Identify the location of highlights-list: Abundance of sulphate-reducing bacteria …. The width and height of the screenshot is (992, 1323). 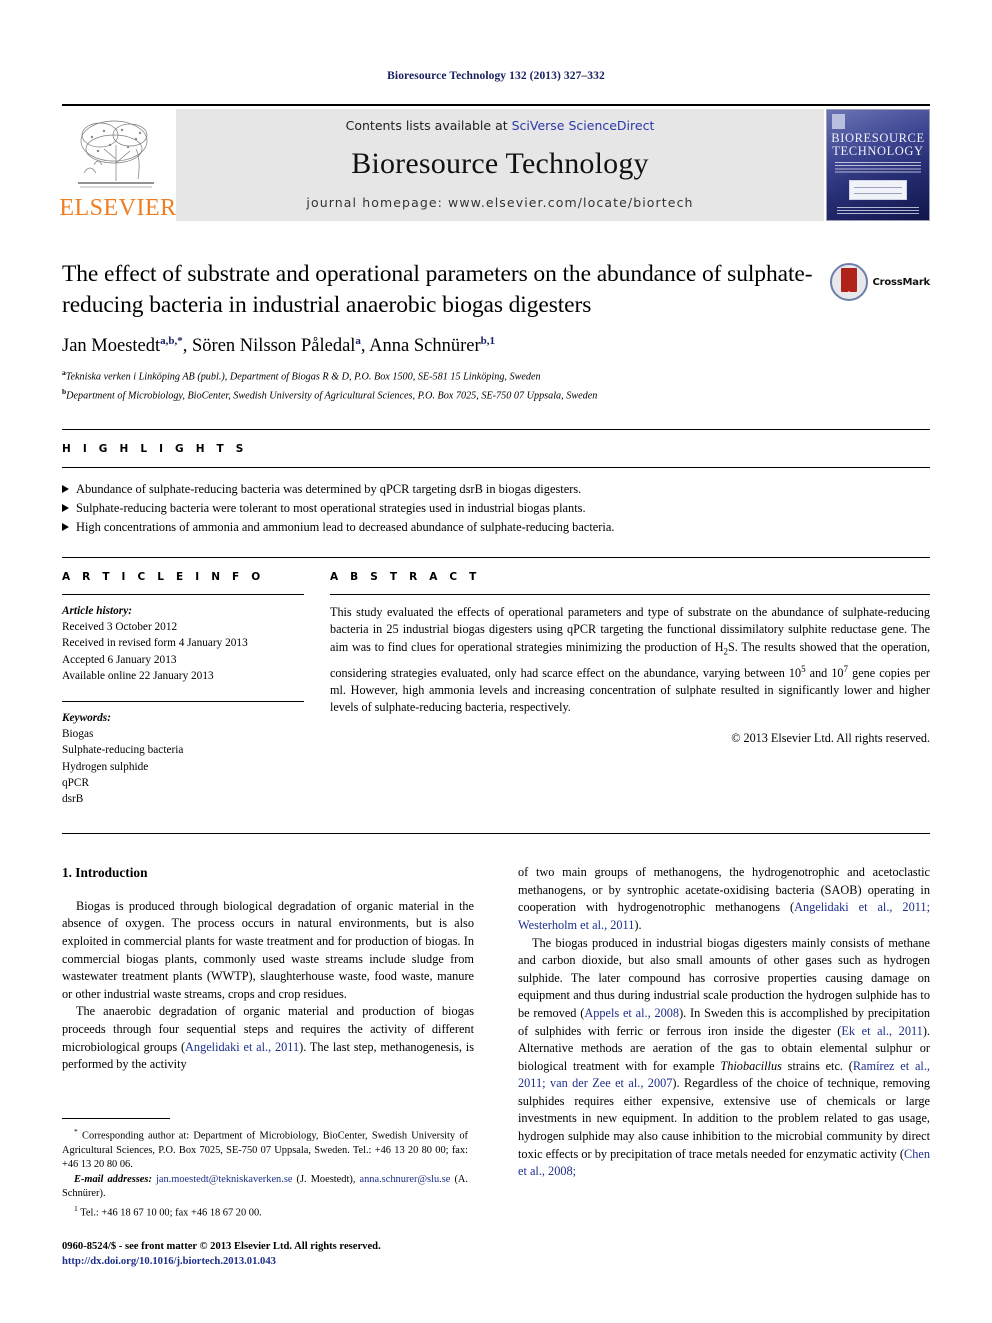
(496, 508).